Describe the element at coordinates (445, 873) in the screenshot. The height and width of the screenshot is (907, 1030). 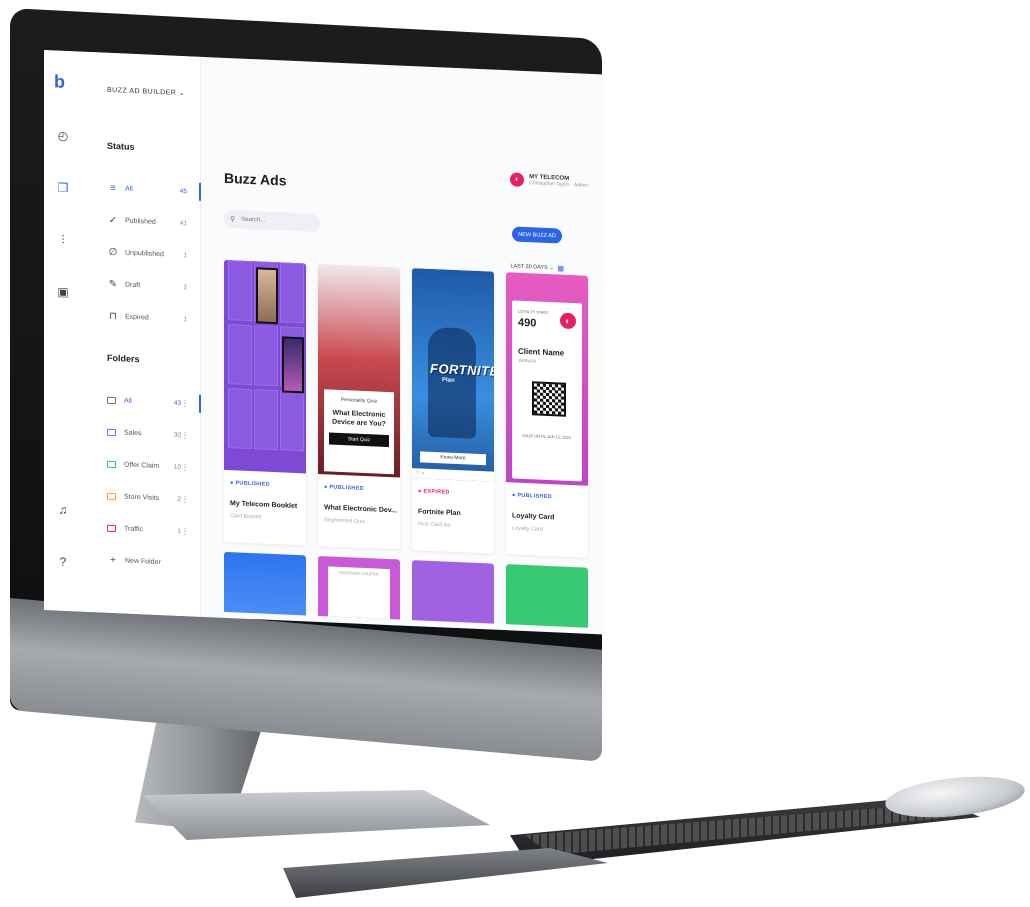
I see `trackpad` at that location.